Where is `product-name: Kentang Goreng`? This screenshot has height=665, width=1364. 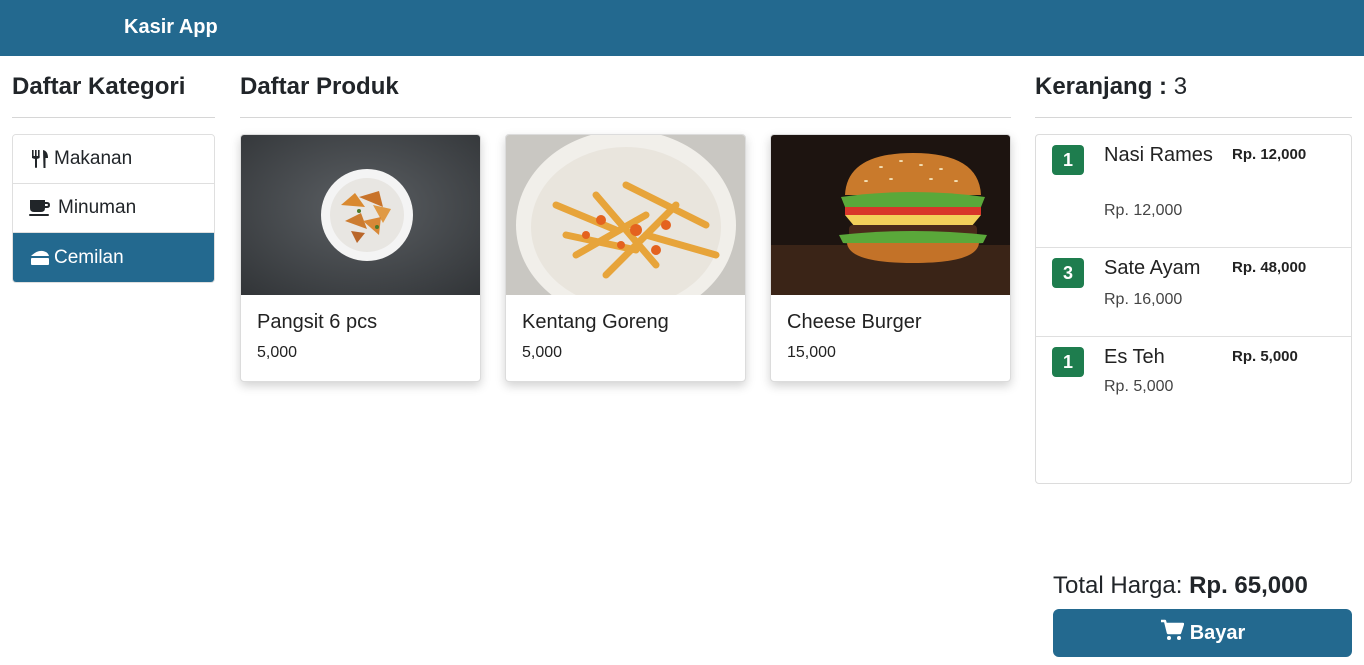
product-name: Kentang Goreng is located at coordinates (595, 322).